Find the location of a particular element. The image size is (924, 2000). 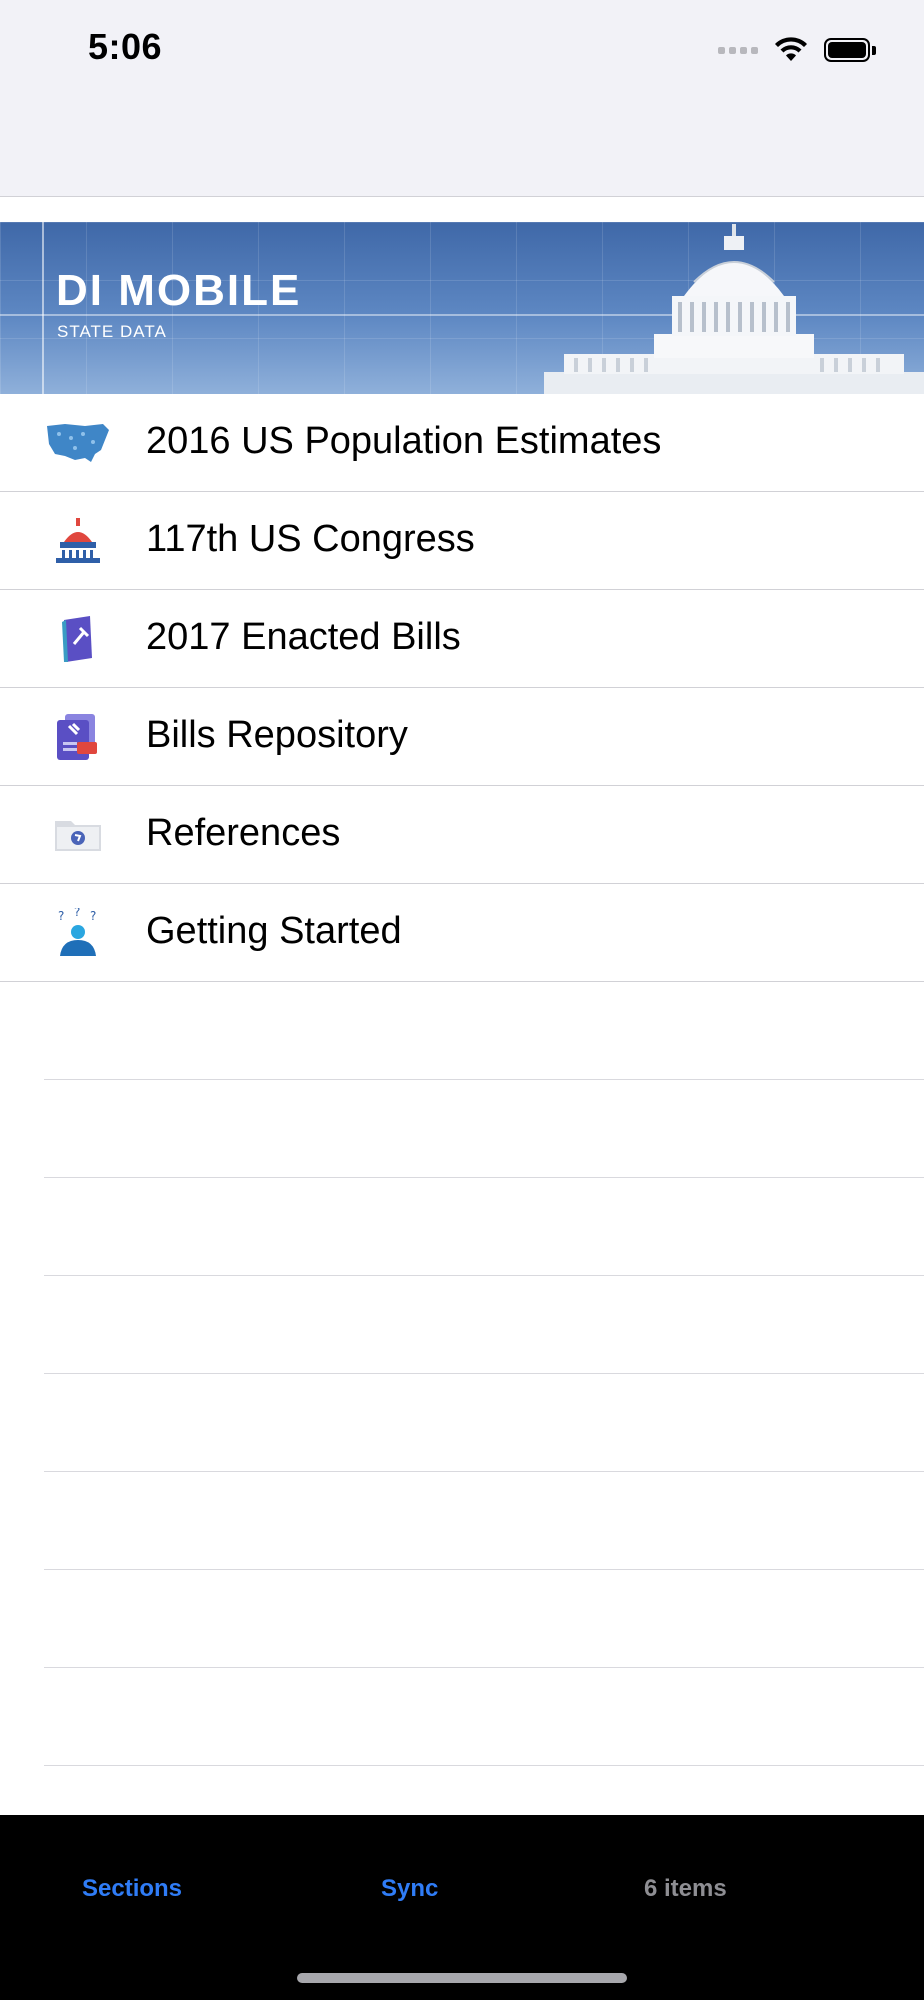

section-row-population: 2016 US Population Estimates is located at coordinates (462, 443).